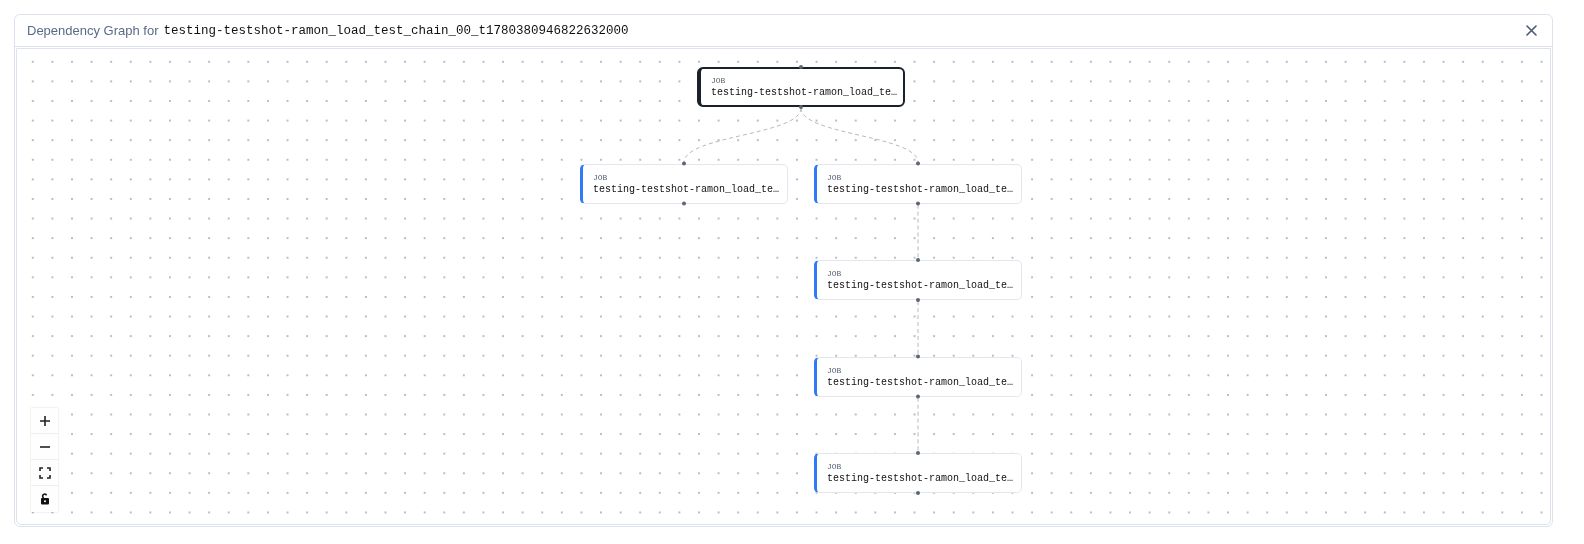  I want to click on panel-title: Dependency Graph for, so click(93, 30).